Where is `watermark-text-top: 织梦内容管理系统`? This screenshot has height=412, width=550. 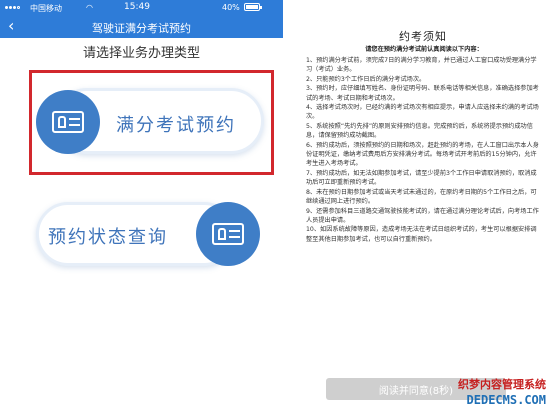
watermark-text-top: 织梦内容管理系统 is located at coordinates (502, 384).